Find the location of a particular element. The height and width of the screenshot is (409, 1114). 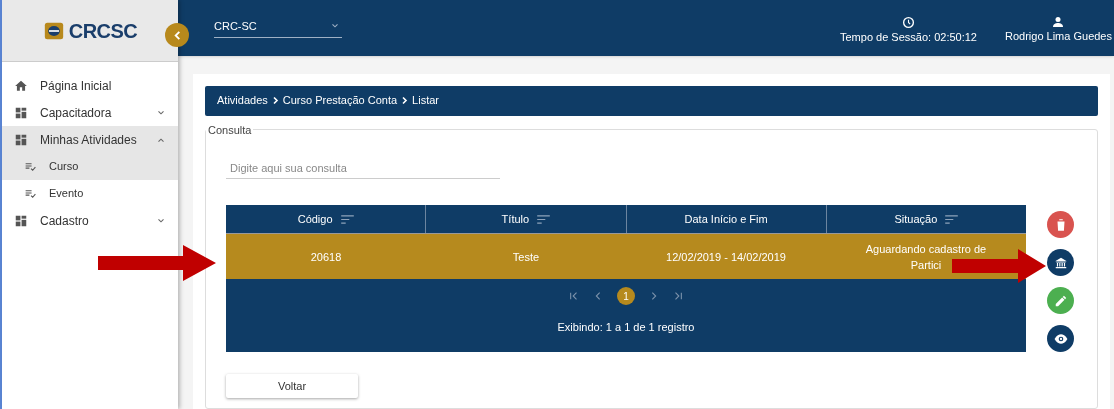

search-field: Digite aqui sua consulta is located at coordinates (363, 169).